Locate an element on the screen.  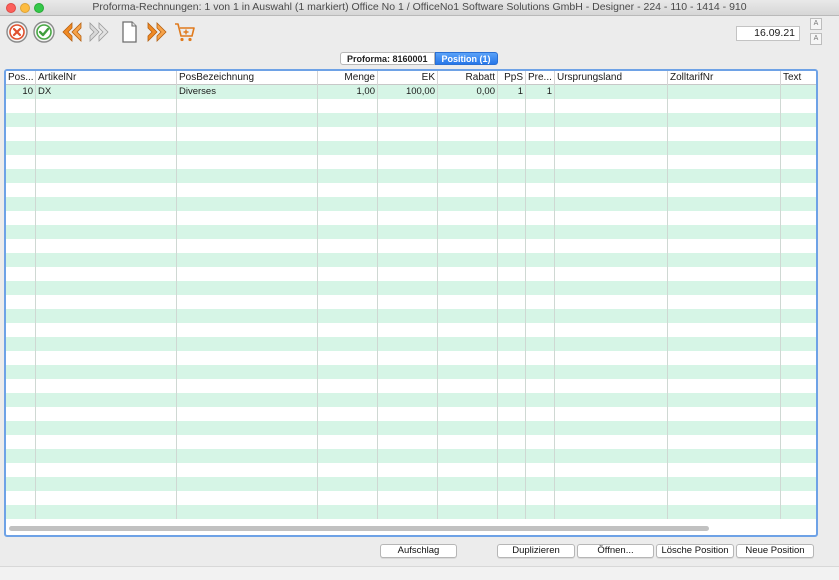
fast-forward-button is located at coordinates (157, 32).